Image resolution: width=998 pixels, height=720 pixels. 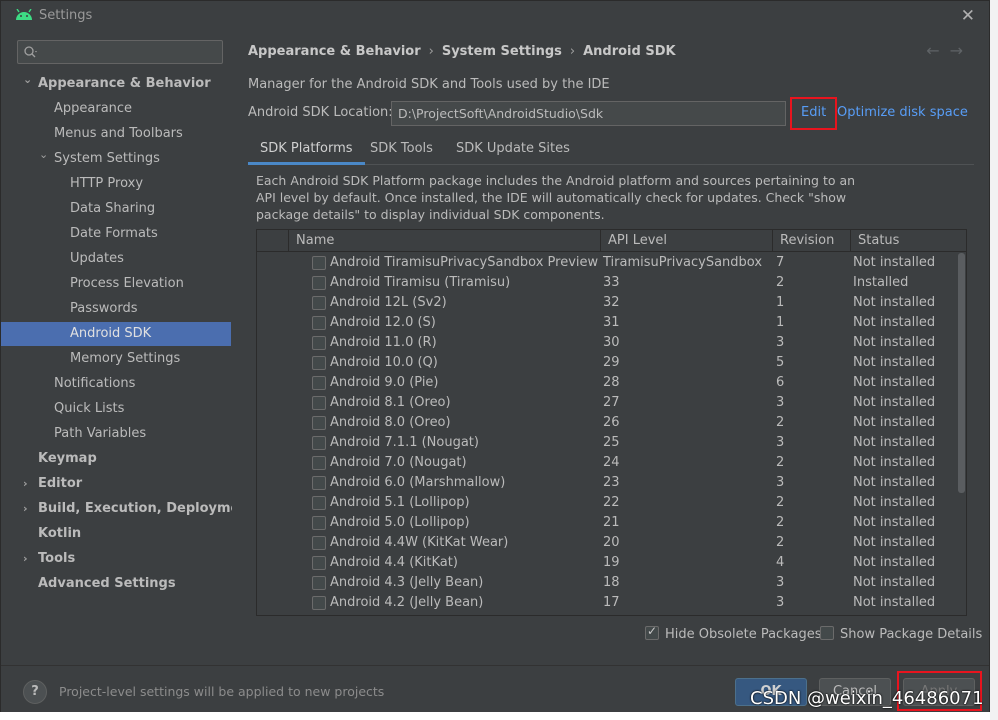 What do you see at coordinates (495, 16) in the screenshot?
I see `title-bar: Settings ✕` at bounding box center [495, 16].